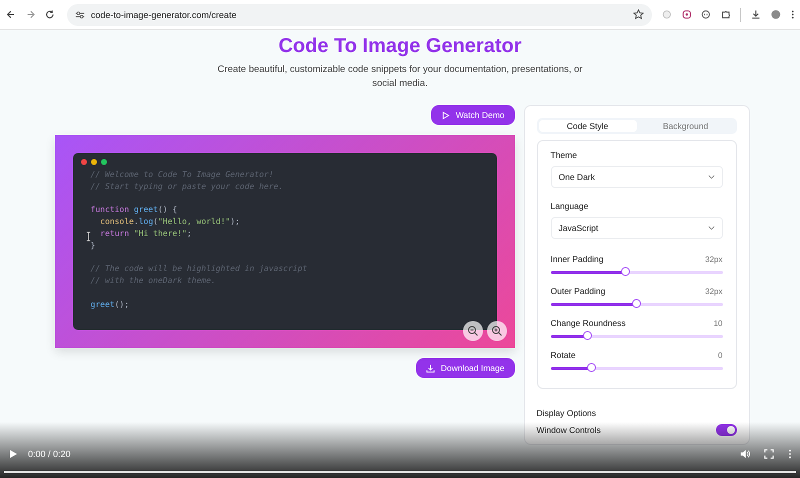 The height and width of the screenshot is (478, 800). I want to click on code-line: // The code will be highlighted in javascript, so click(199, 269).